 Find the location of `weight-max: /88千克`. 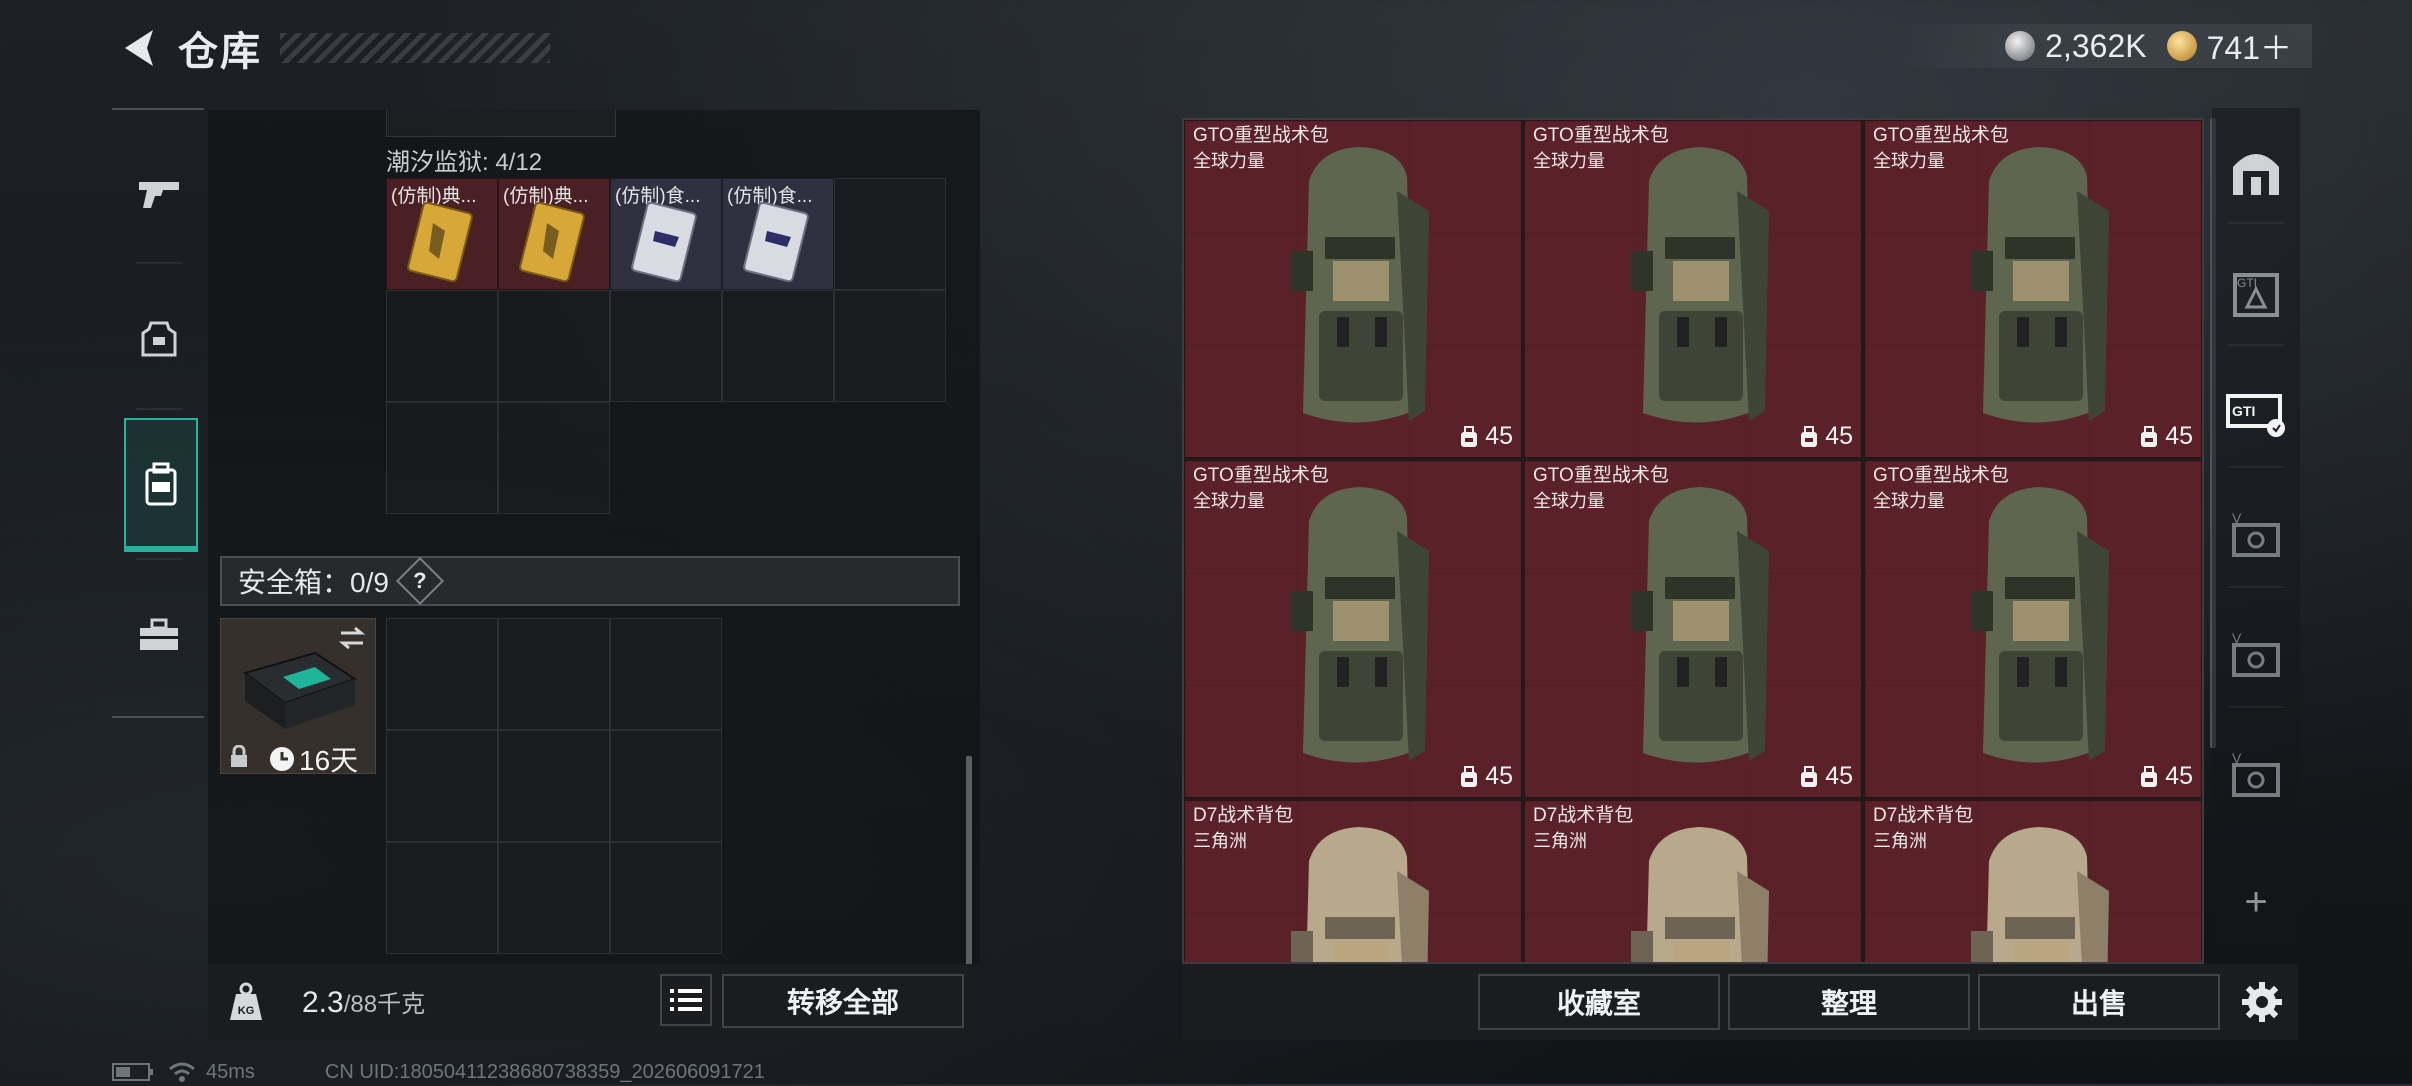

weight-max: /88千克 is located at coordinates (384, 1004).